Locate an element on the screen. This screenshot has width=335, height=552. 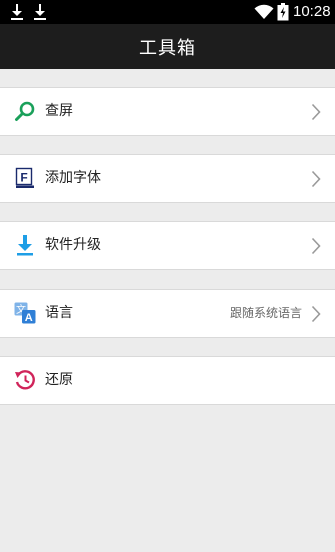
menu-item-add-font: F 添加字体 is located at coordinates (167, 178).